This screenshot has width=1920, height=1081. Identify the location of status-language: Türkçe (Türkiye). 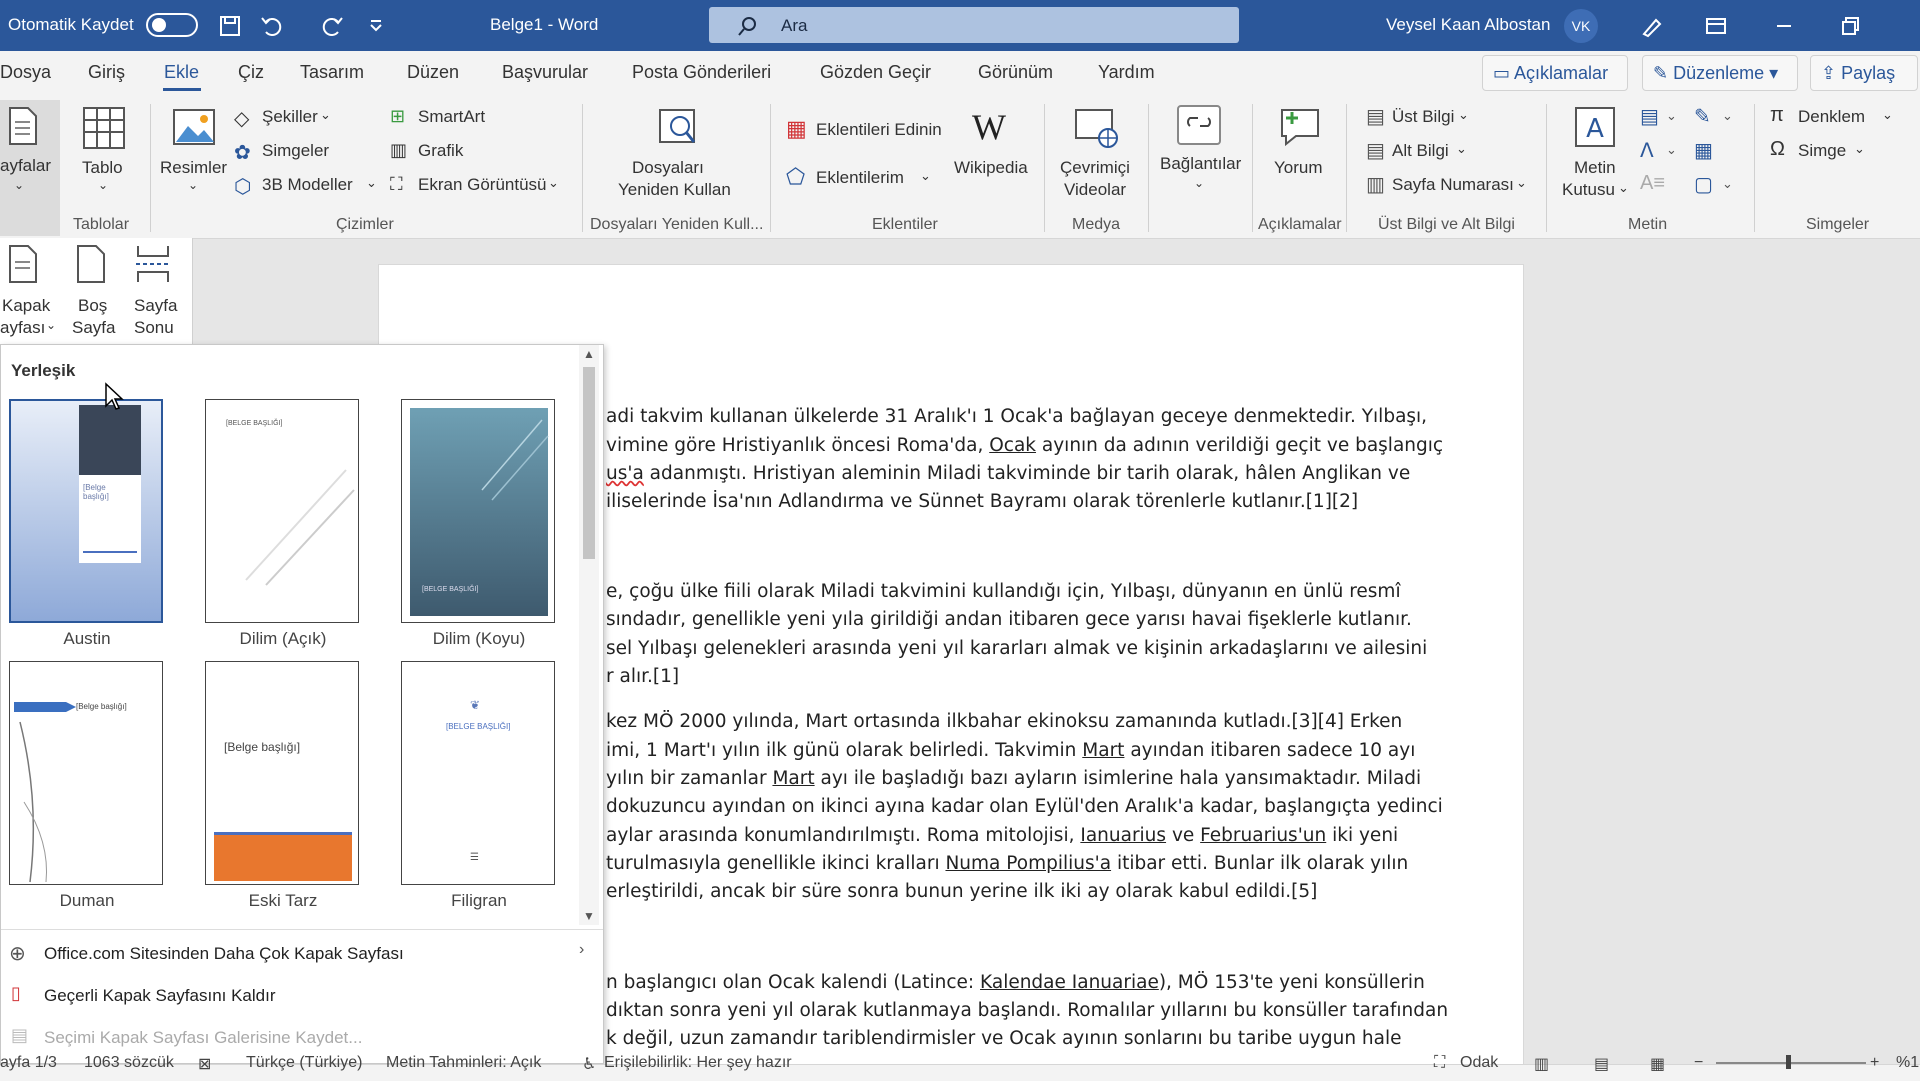
(304, 1063).